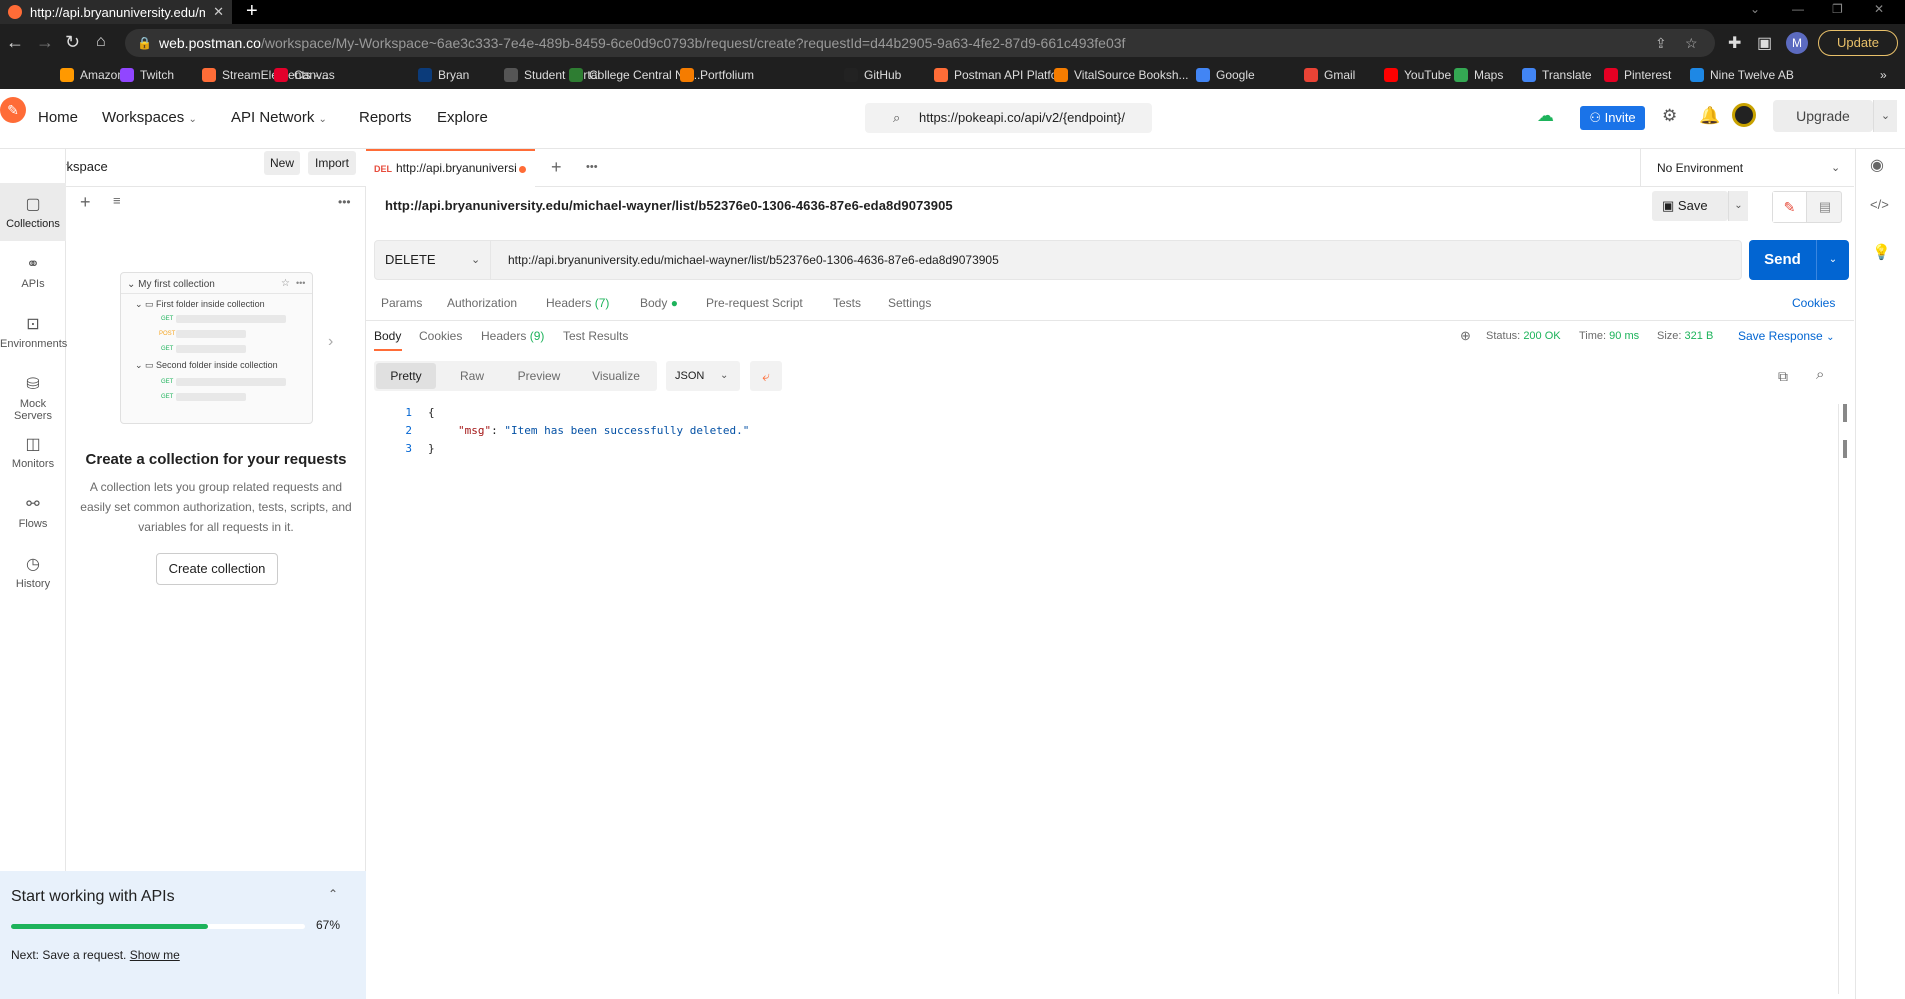 This screenshot has height=999, width=1905. Describe the element at coordinates (217, 569) in the screenshot. I see `create-collection-button: Create collection` at that location.